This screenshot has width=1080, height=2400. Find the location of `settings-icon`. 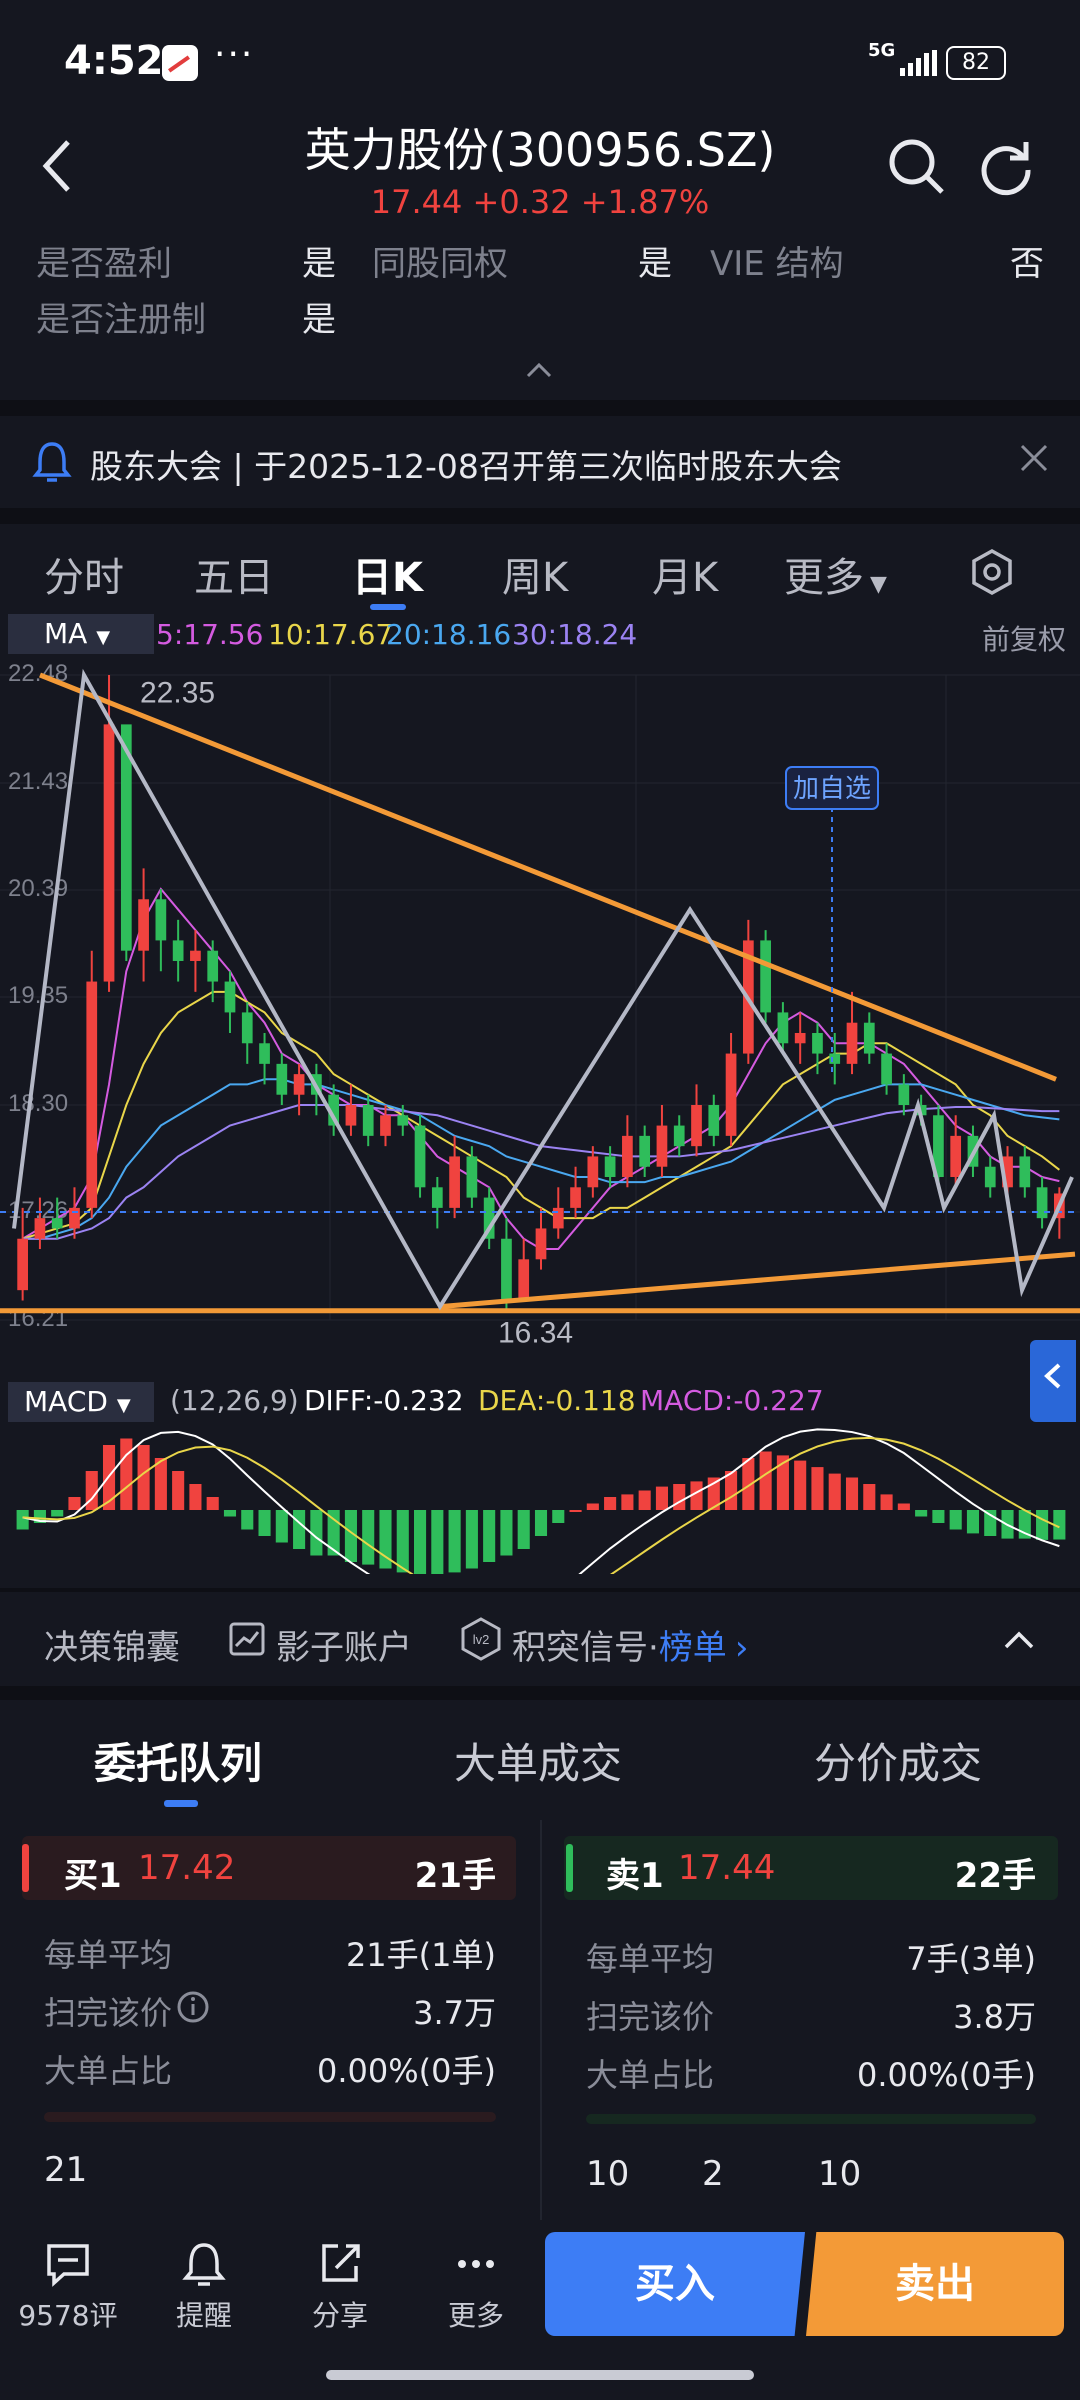

settings-icon is located at coordinates (992, 572).